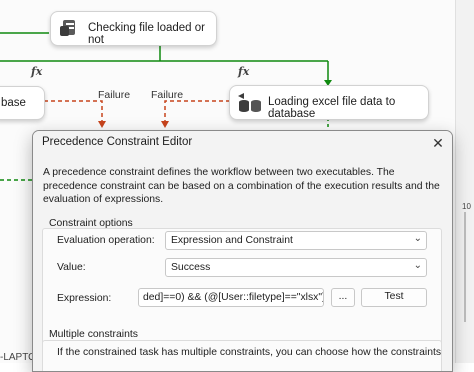 This screenshot has height=372, width=474. I want to click on value-value: Success, so click(191, 267).